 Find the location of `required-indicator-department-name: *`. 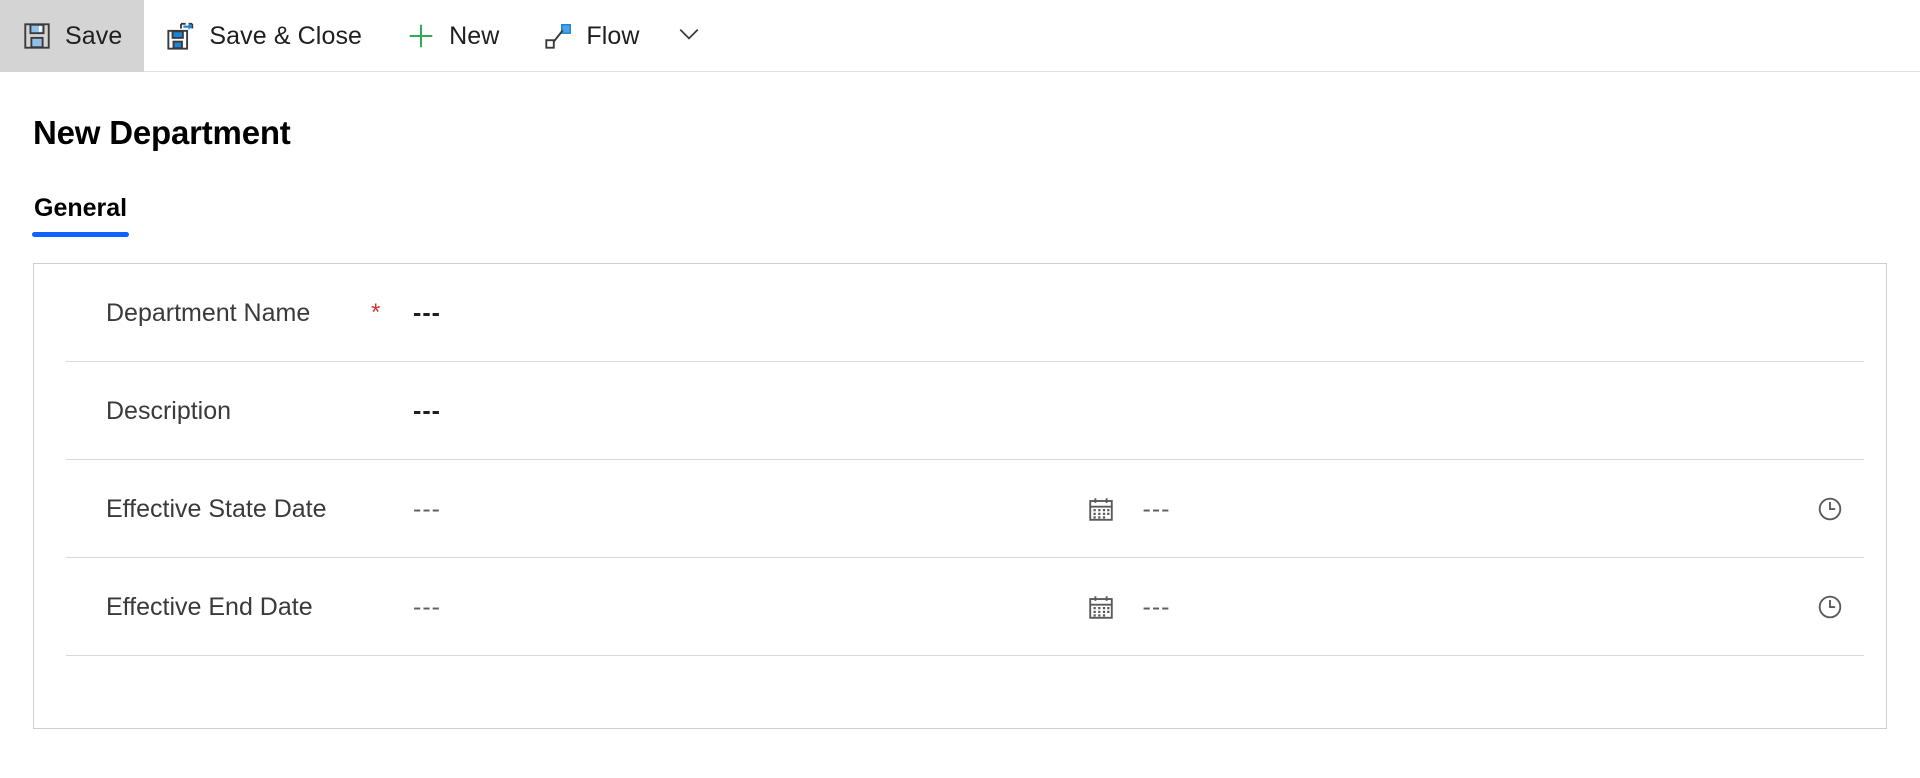

required-indicator-department-name: * is located at coordinates (376, 312).